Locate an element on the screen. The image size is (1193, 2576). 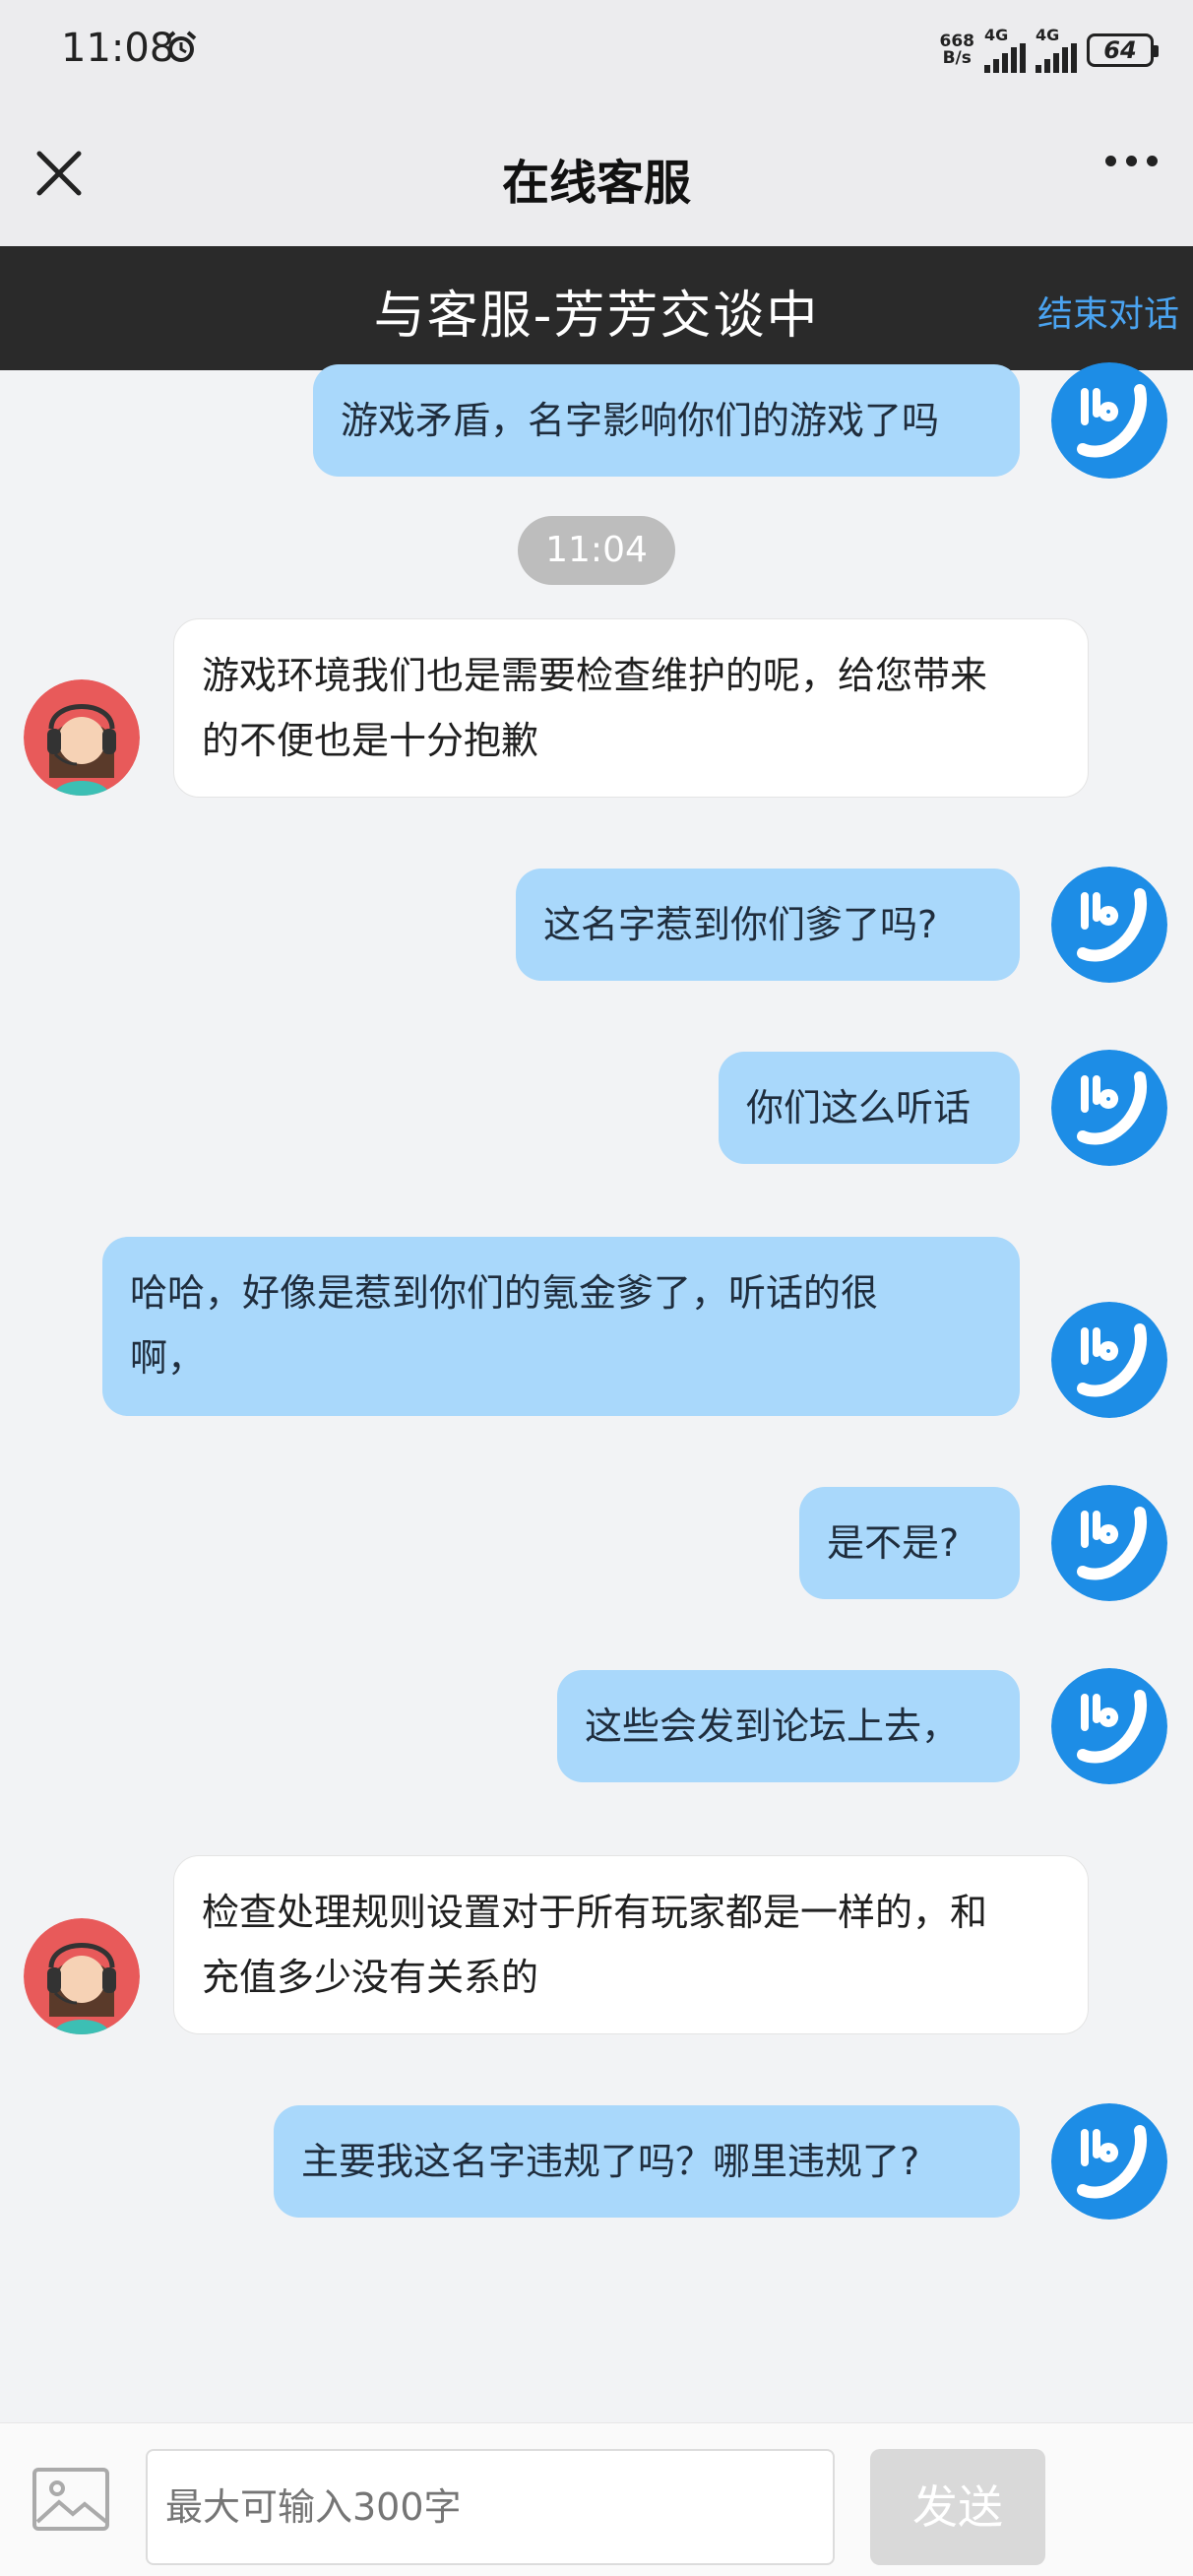
more-icon is located at coordinates (1131, 161).